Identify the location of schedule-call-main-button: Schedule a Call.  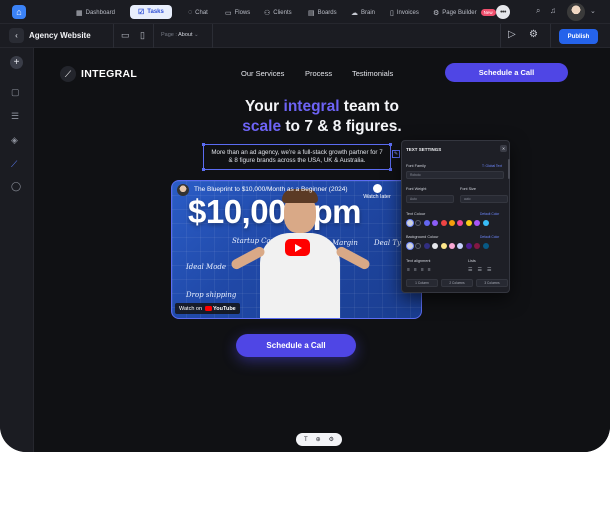
(296, 345).